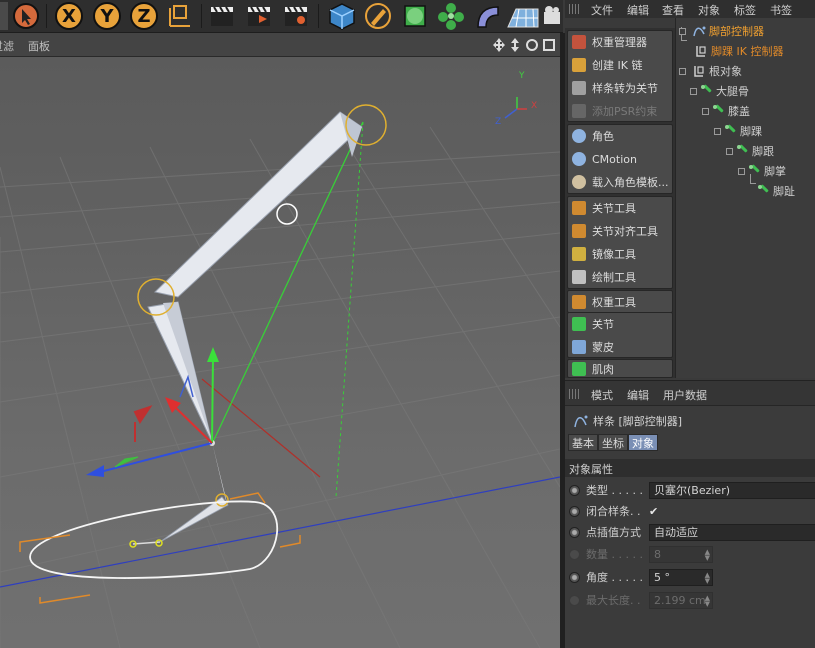 This screenshot has height=648, width=815. I want to click on cloner-button, so click(451, 16).